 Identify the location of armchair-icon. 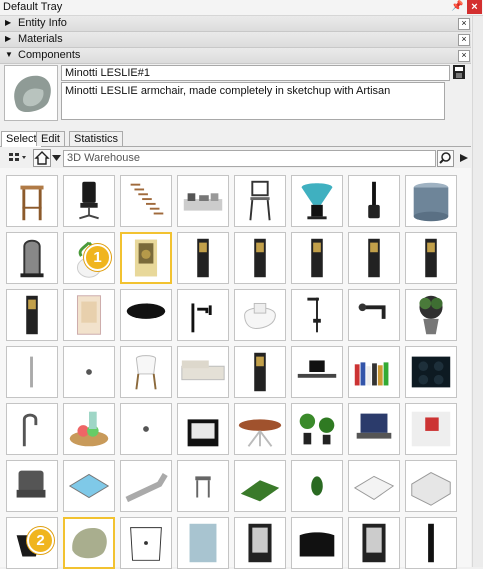
(32, 93).